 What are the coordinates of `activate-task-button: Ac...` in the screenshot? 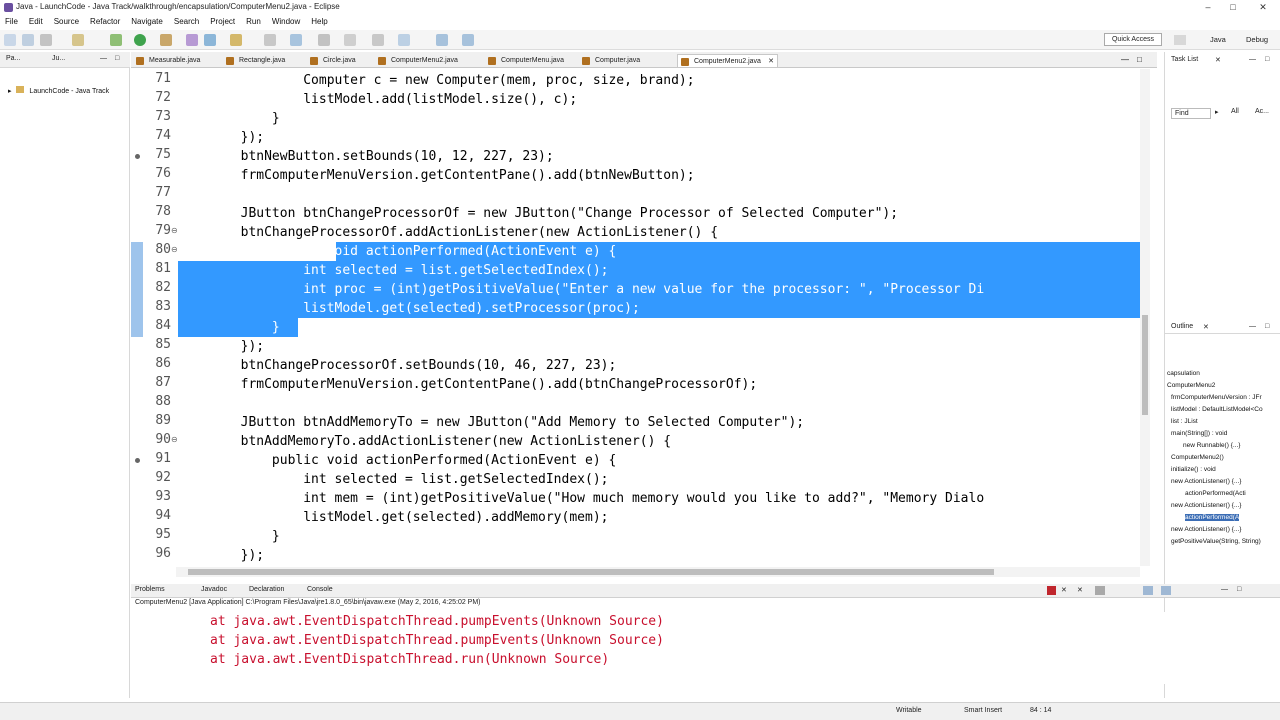 It's located at (1262, 111).